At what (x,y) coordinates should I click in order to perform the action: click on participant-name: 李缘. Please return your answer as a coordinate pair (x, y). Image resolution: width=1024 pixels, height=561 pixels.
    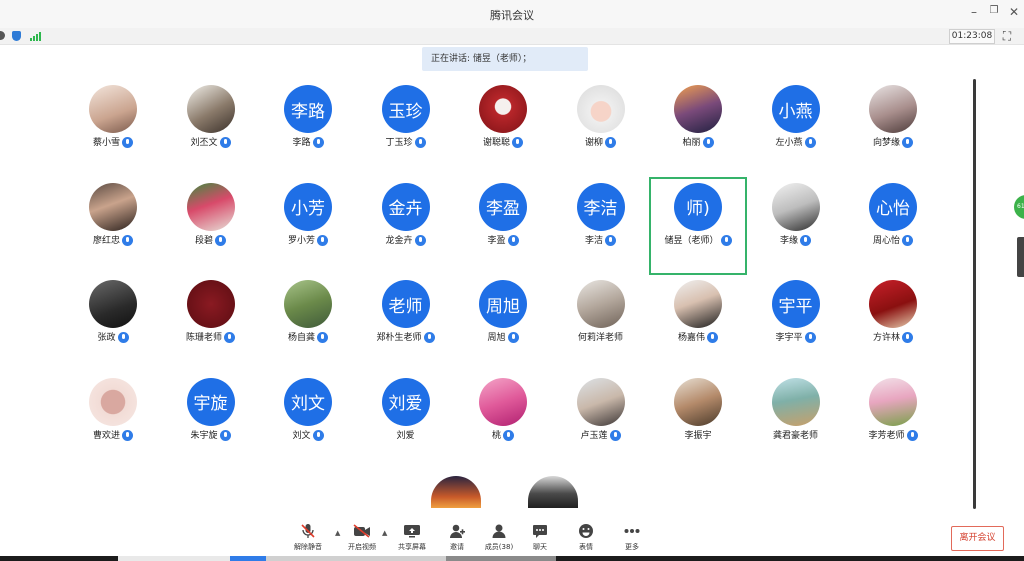
    Looking at the image, I should click on (788, 240).